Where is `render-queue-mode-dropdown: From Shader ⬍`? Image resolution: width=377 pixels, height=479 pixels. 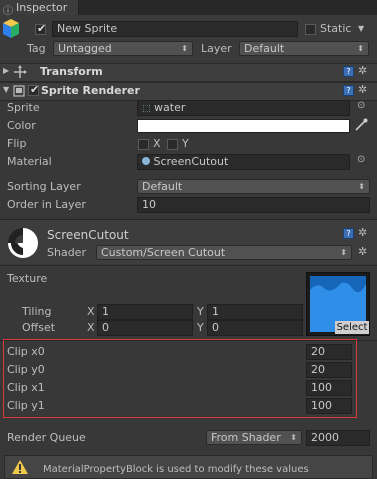 render-queue-mode-dropdown: From Shader ⬍ is located at coordinates (254, 437).